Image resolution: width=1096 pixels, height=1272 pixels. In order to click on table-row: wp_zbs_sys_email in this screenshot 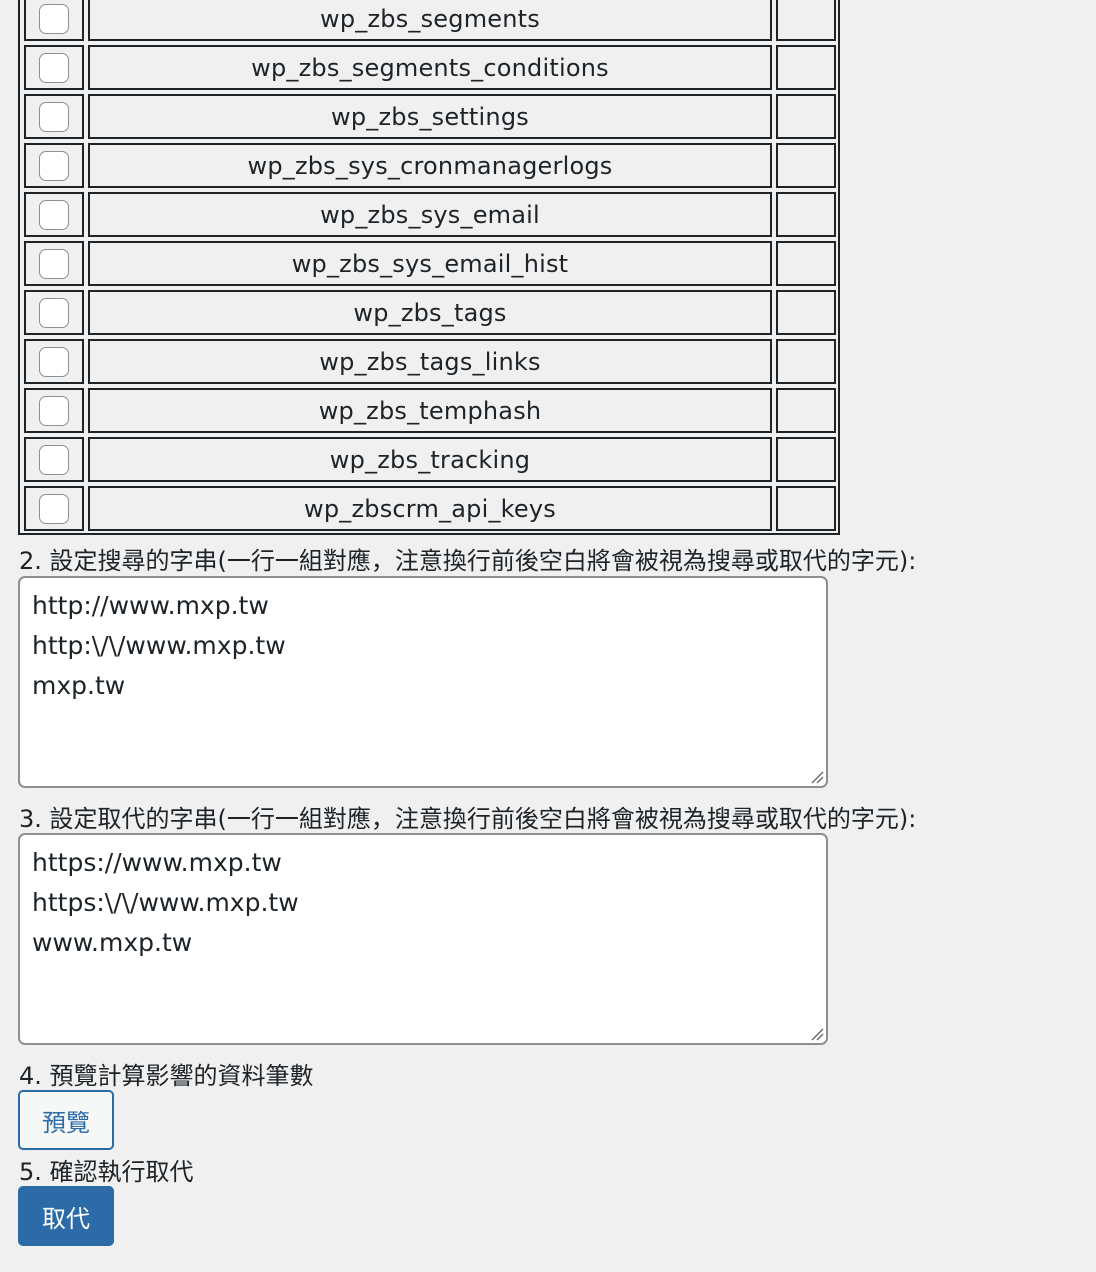, I will do `click(430, 214)`.